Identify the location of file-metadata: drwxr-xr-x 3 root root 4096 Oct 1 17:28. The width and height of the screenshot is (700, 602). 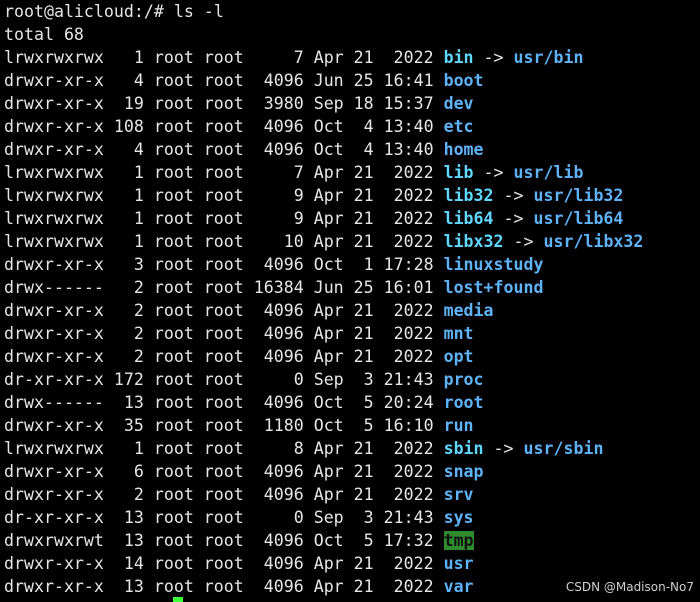
(224, 264).